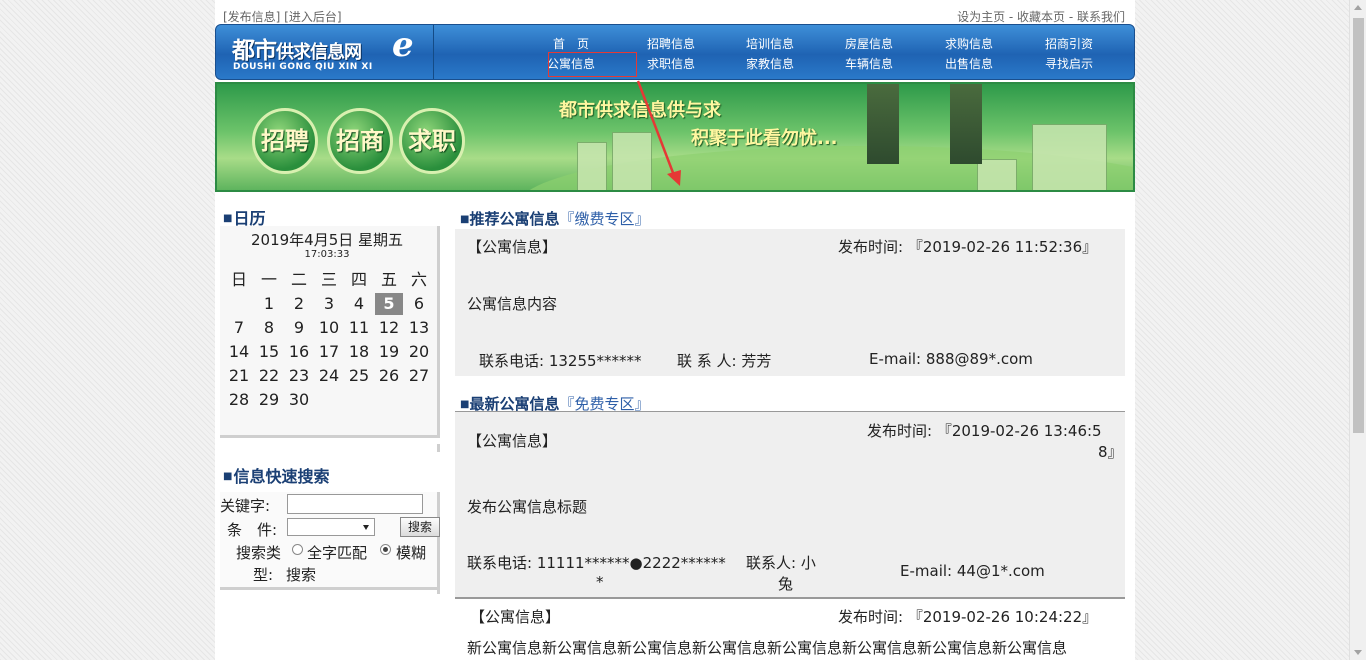  I want to click on calendar-time: 17:03:33, so click(327, 254).